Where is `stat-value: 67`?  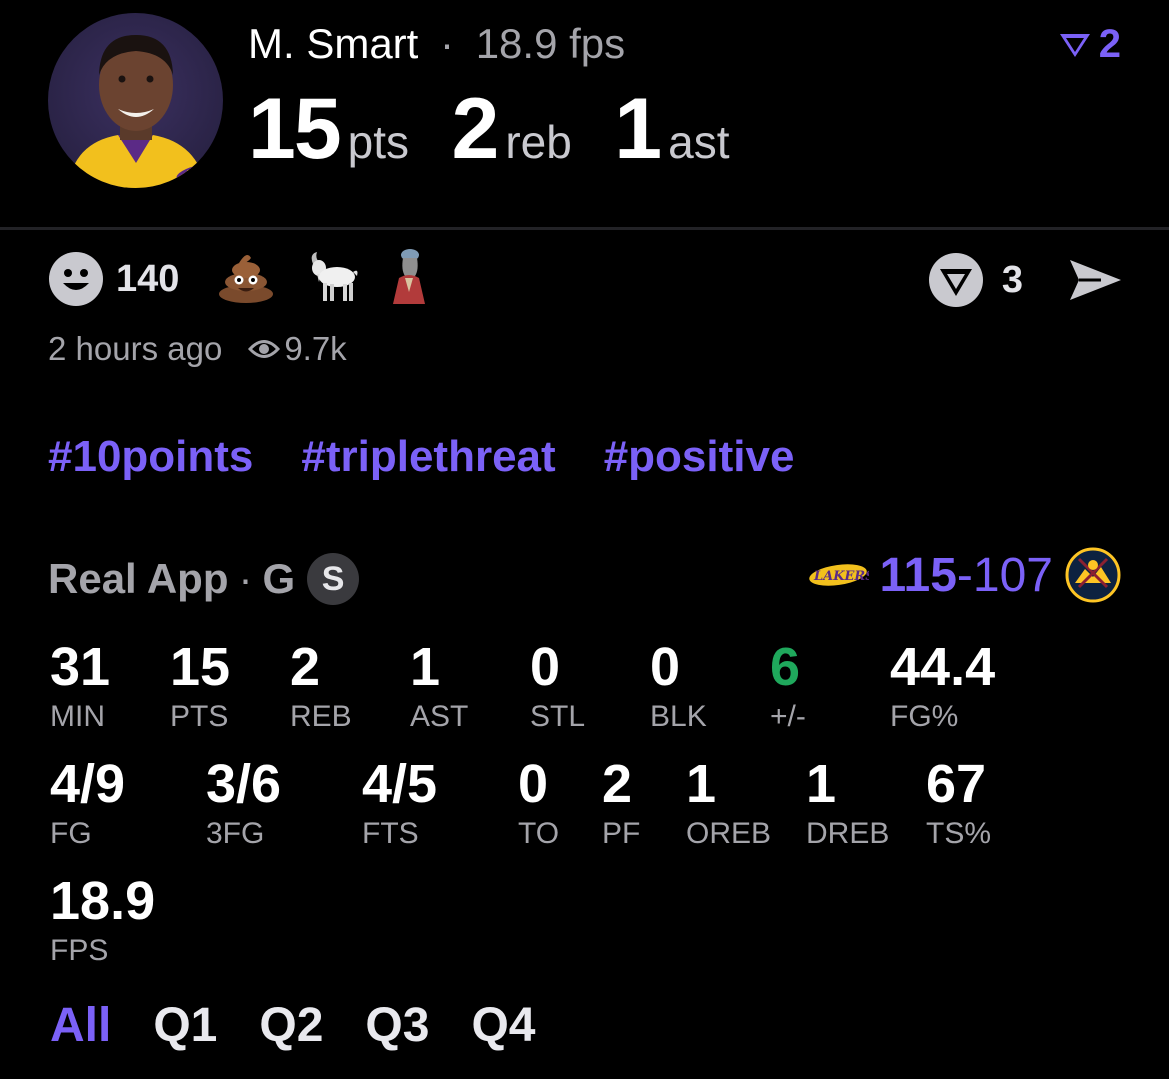
stat-value: 67 is located at coordinates (956, 784).